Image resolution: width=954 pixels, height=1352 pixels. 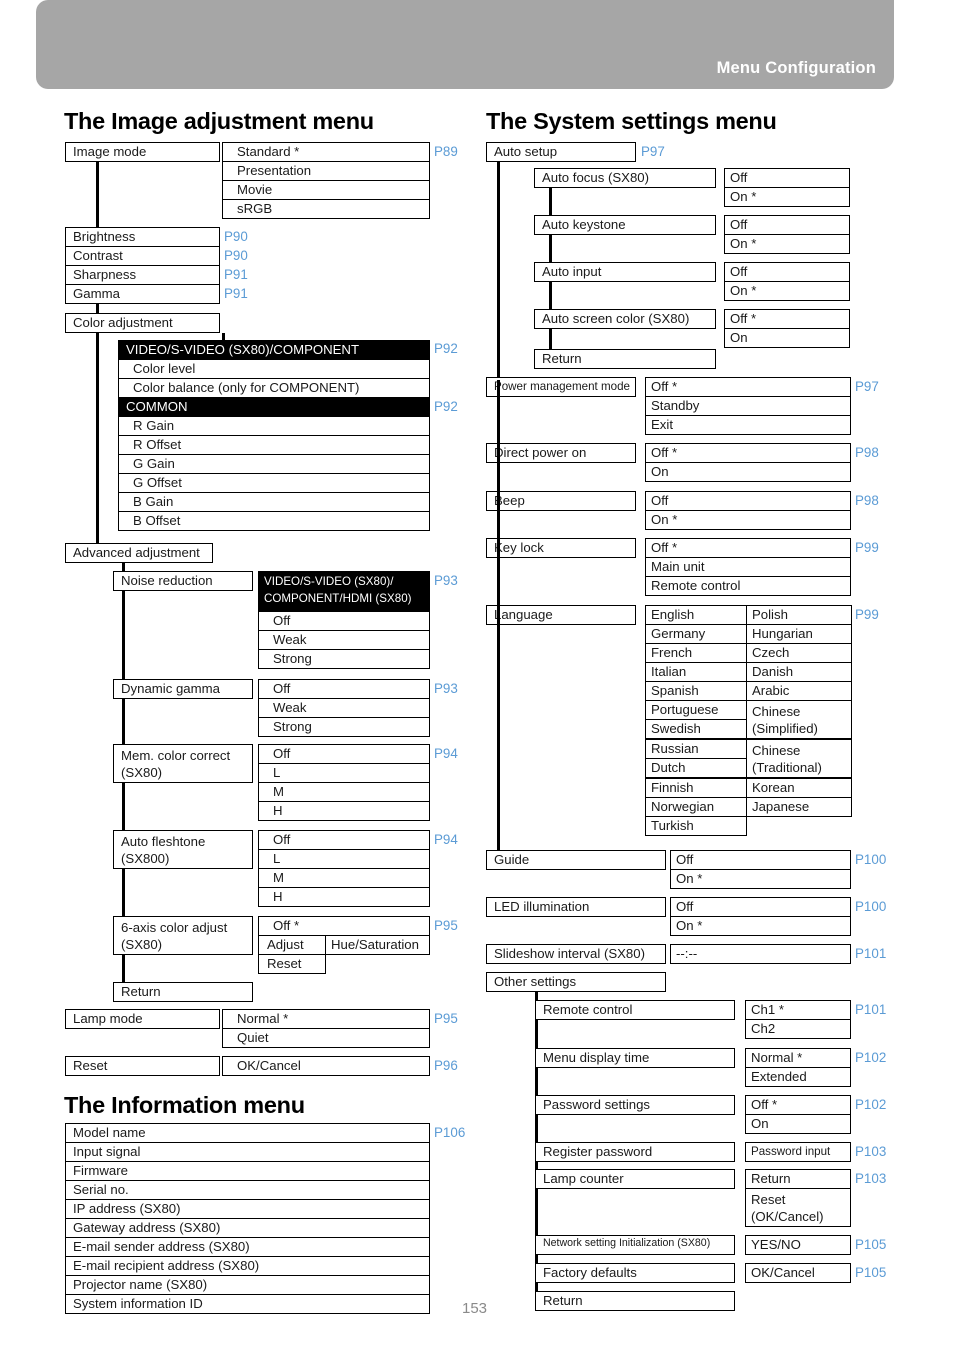 What do you see at coordinates (183, 992) in the screenshot?
I see `menu-item-advanced-return: Return` at bounding box center [183, 992].